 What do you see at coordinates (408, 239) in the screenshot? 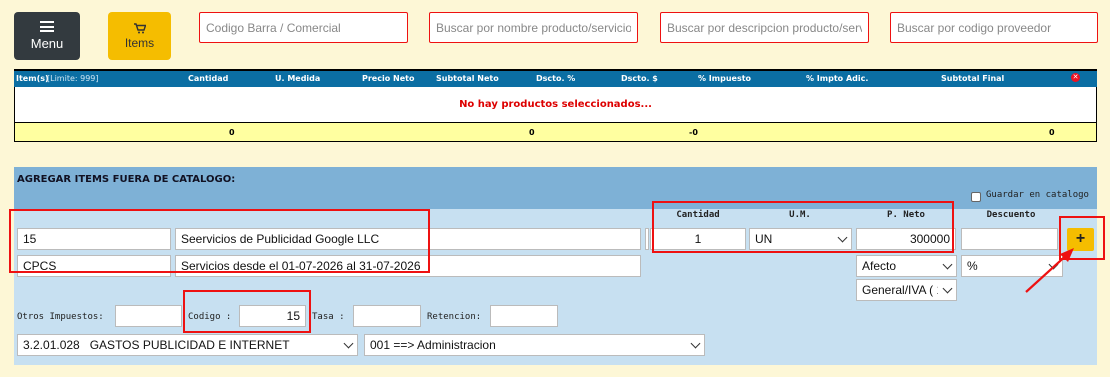
I see `item-name-input` at bounding box center [408, 239].